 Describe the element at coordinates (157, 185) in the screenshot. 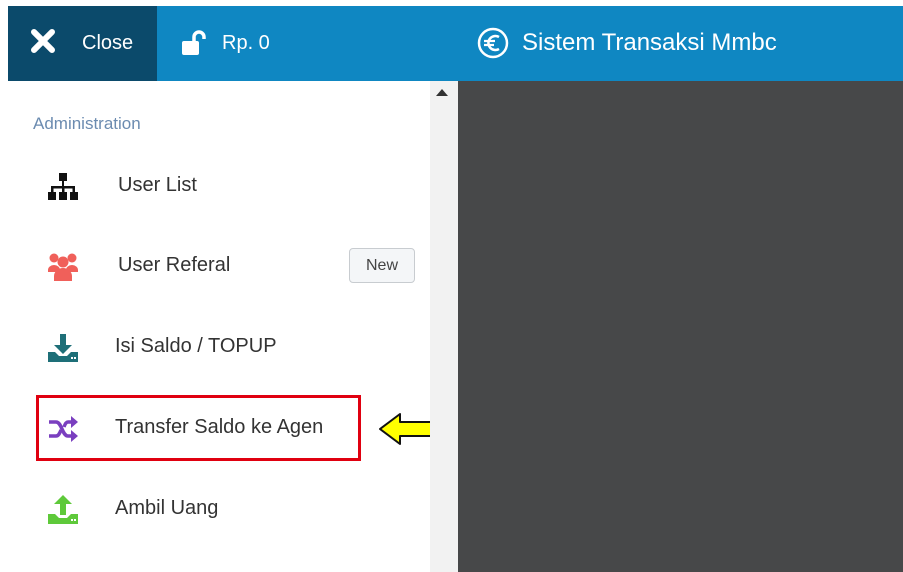

I see `sidebar-item-label: User List` at that location.